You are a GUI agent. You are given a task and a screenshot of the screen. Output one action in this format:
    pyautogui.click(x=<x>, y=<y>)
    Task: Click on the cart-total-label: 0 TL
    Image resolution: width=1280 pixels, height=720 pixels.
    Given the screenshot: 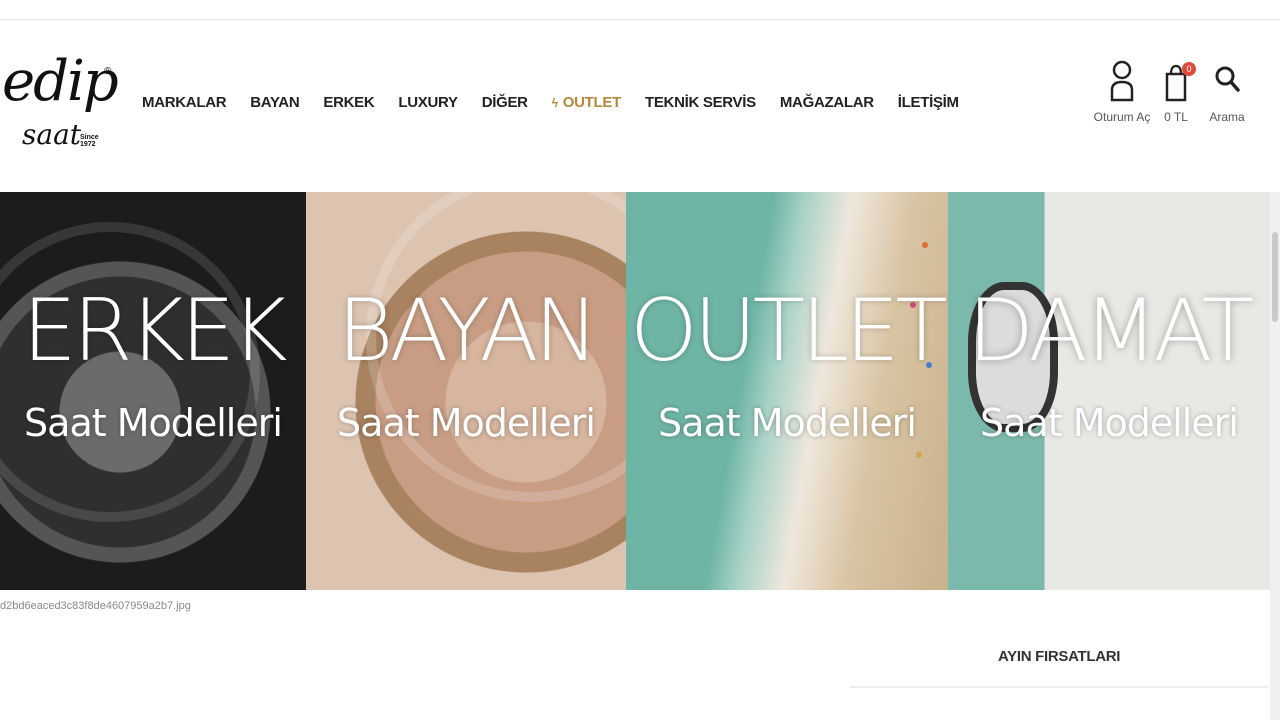 What is the action you would take?
    pyautogui.click(x=1176, y=117)
    